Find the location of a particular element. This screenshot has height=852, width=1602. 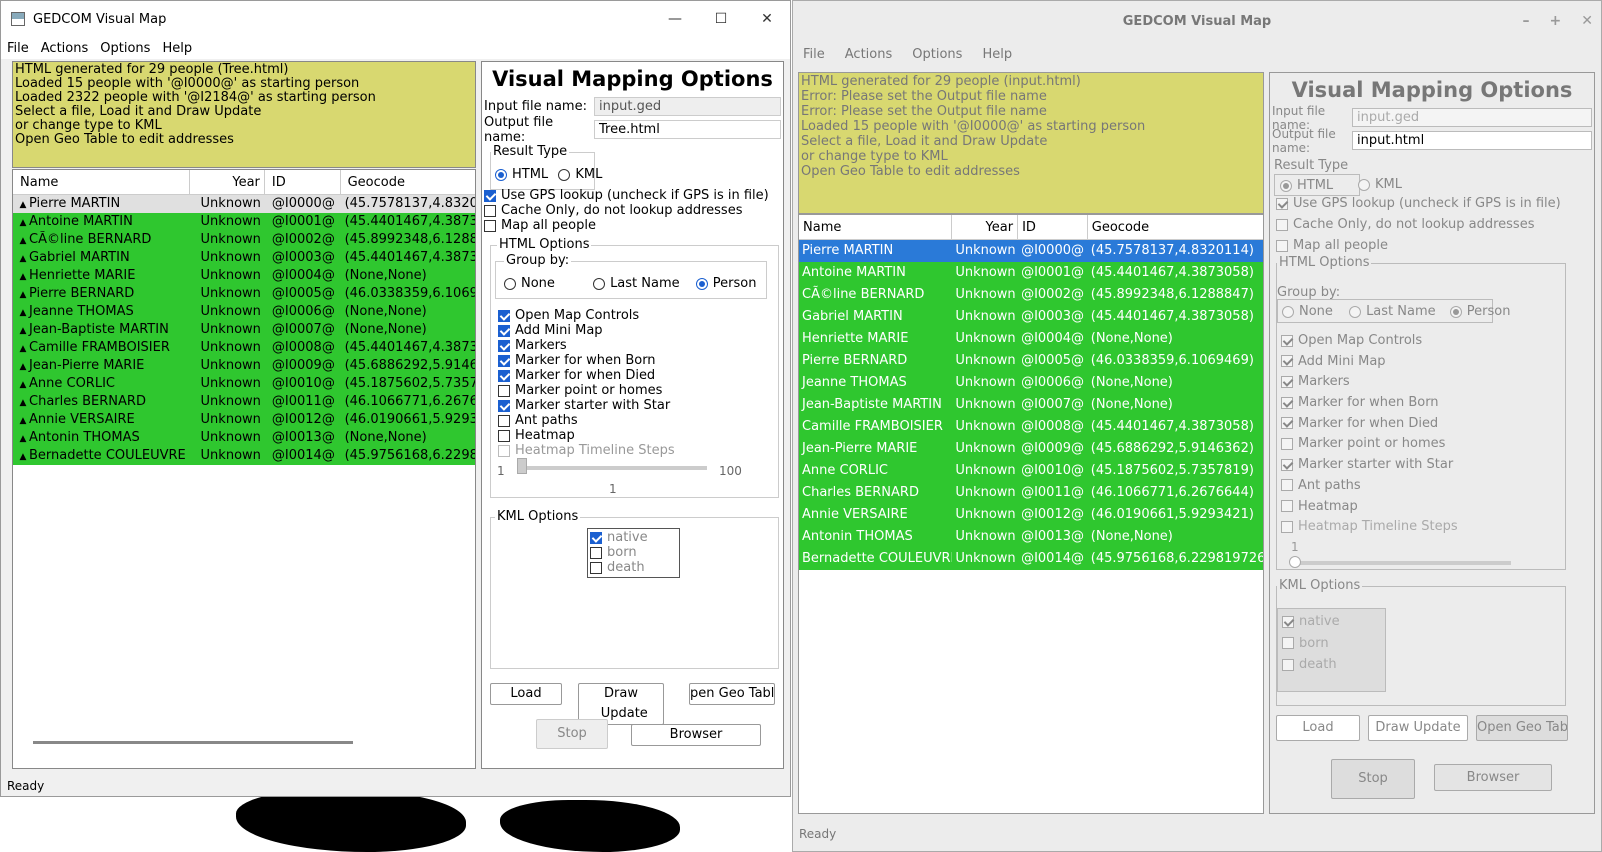

table-row: Antonin THOMAS Unknown @I0013@ (None,None) is located at coordinates (1031, 537).